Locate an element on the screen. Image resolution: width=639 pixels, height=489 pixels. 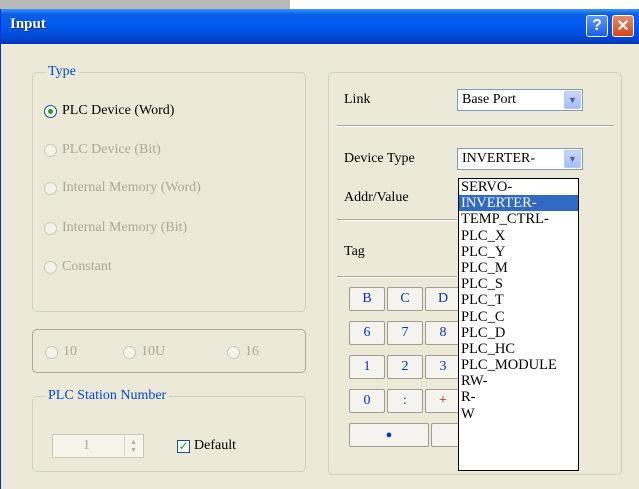
key-6: 6 is located at coordinates (367, 333).